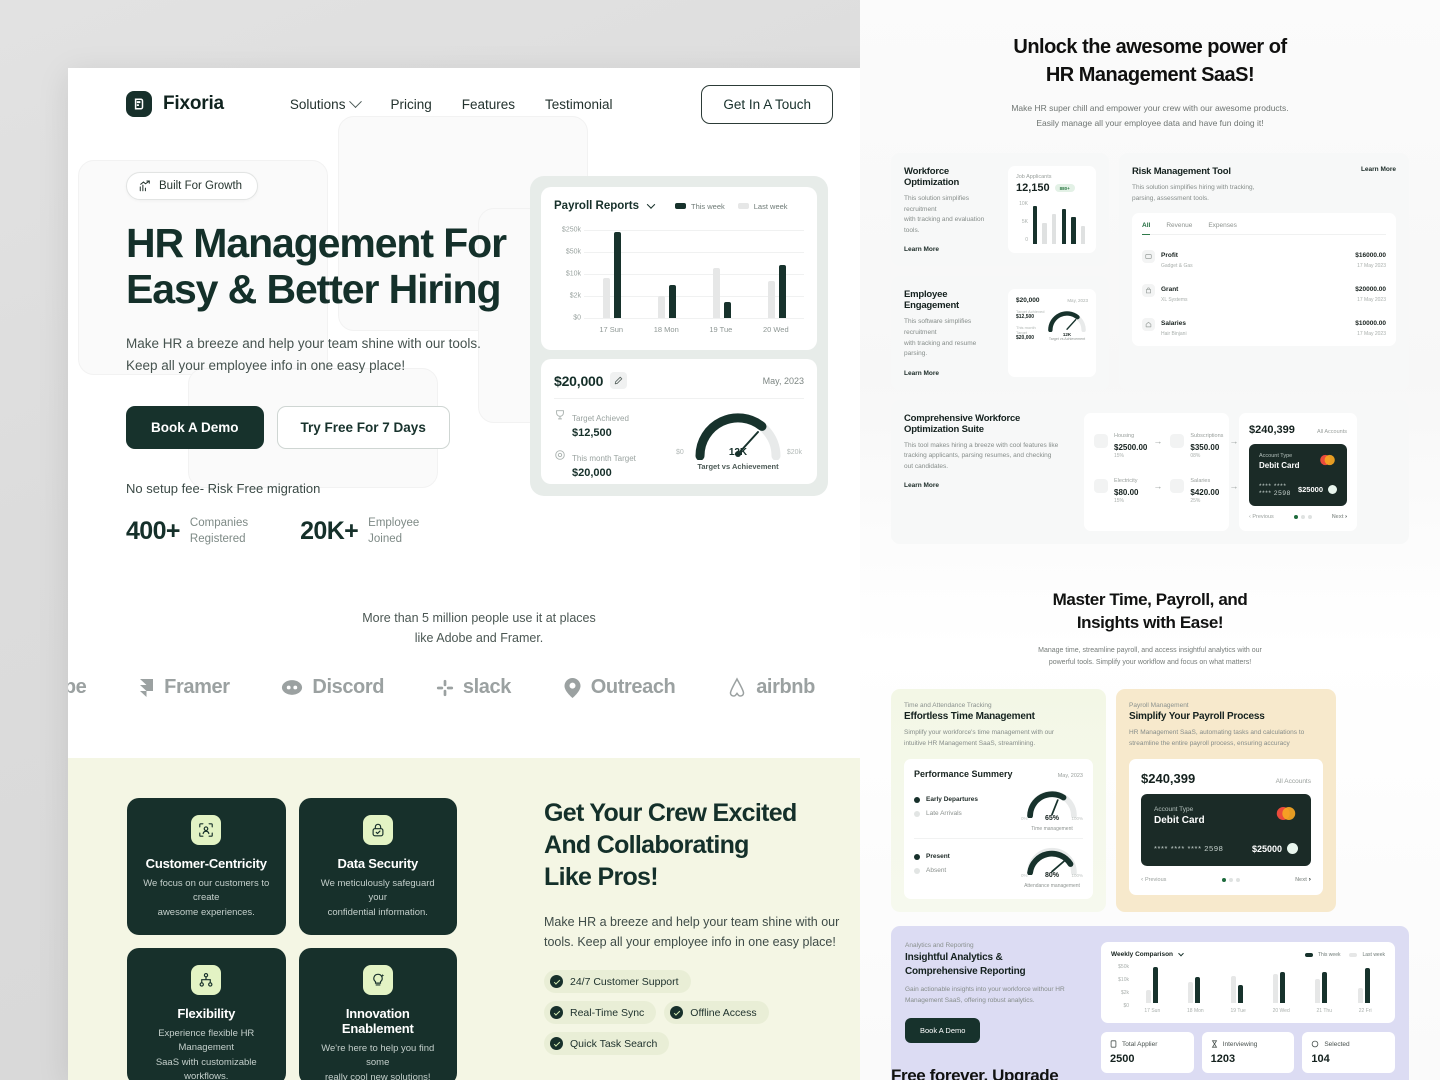 The width and height of the screenshot is (1440, 1080). Describe the element at coordinates (1222, 225) in the screenshot. I see `tab-expenses: Expenses` at that location.